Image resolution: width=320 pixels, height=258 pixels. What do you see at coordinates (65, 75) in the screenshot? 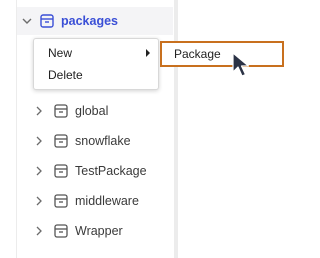
I see `context-menu-item-label: Delete` at bounding box center [65, 75].